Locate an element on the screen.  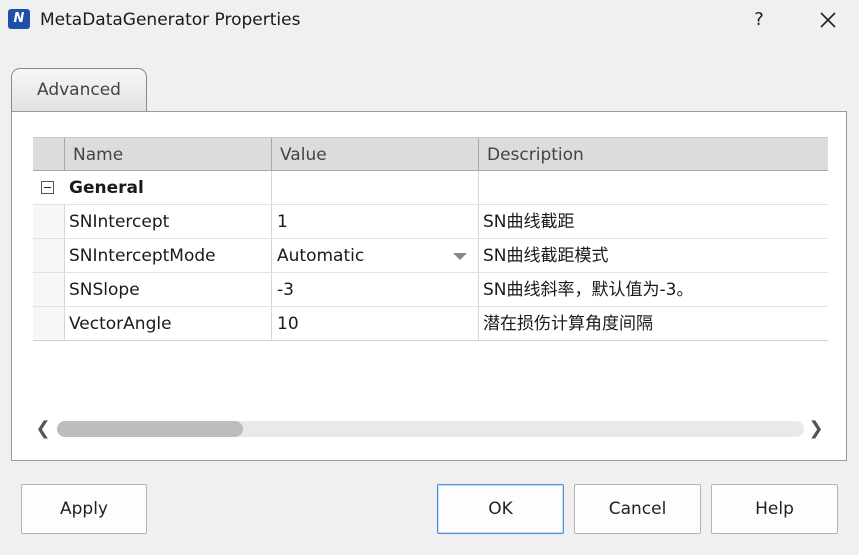
table-row: SNInterceptMode Automatic SN曲线截距模式 is located at coordinates (430, 256).